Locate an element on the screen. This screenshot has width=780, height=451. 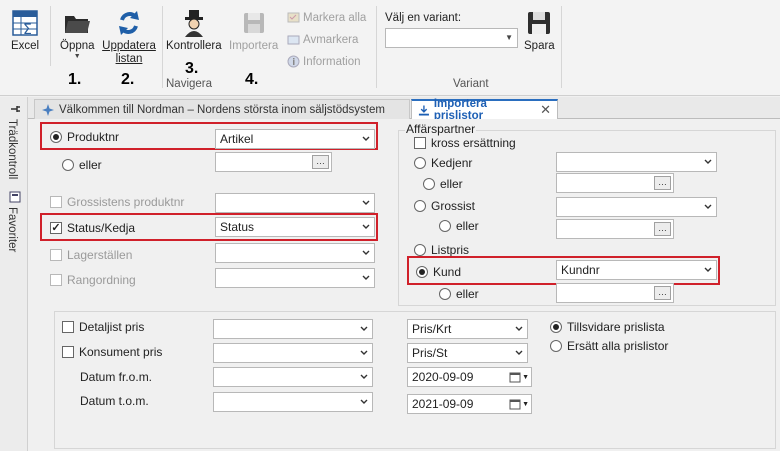
navigate-group-label: Navigera is located at coordinates (189, 84).